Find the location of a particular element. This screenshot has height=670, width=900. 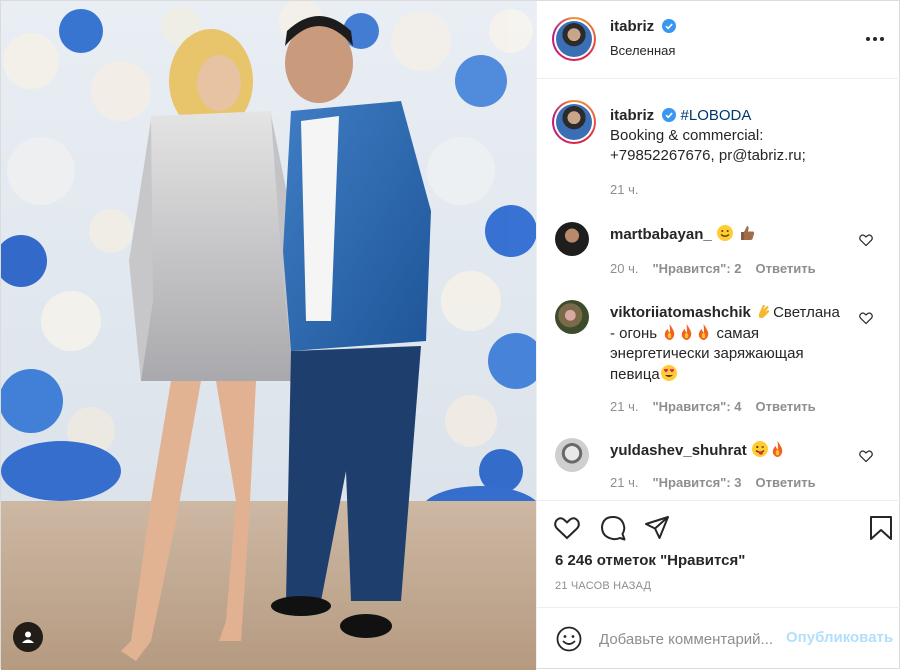

comment-username: viktoriiatomashchik is located at coordinates (680, 312).